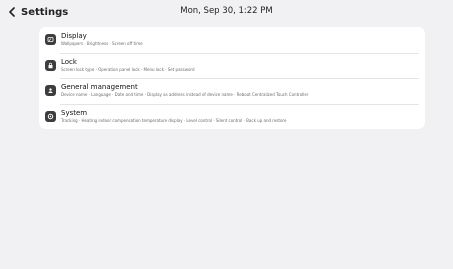  What do you see at coordinates (50, 40) in the screenshot?
I see `display-icon` at bounding box center [50, 40].